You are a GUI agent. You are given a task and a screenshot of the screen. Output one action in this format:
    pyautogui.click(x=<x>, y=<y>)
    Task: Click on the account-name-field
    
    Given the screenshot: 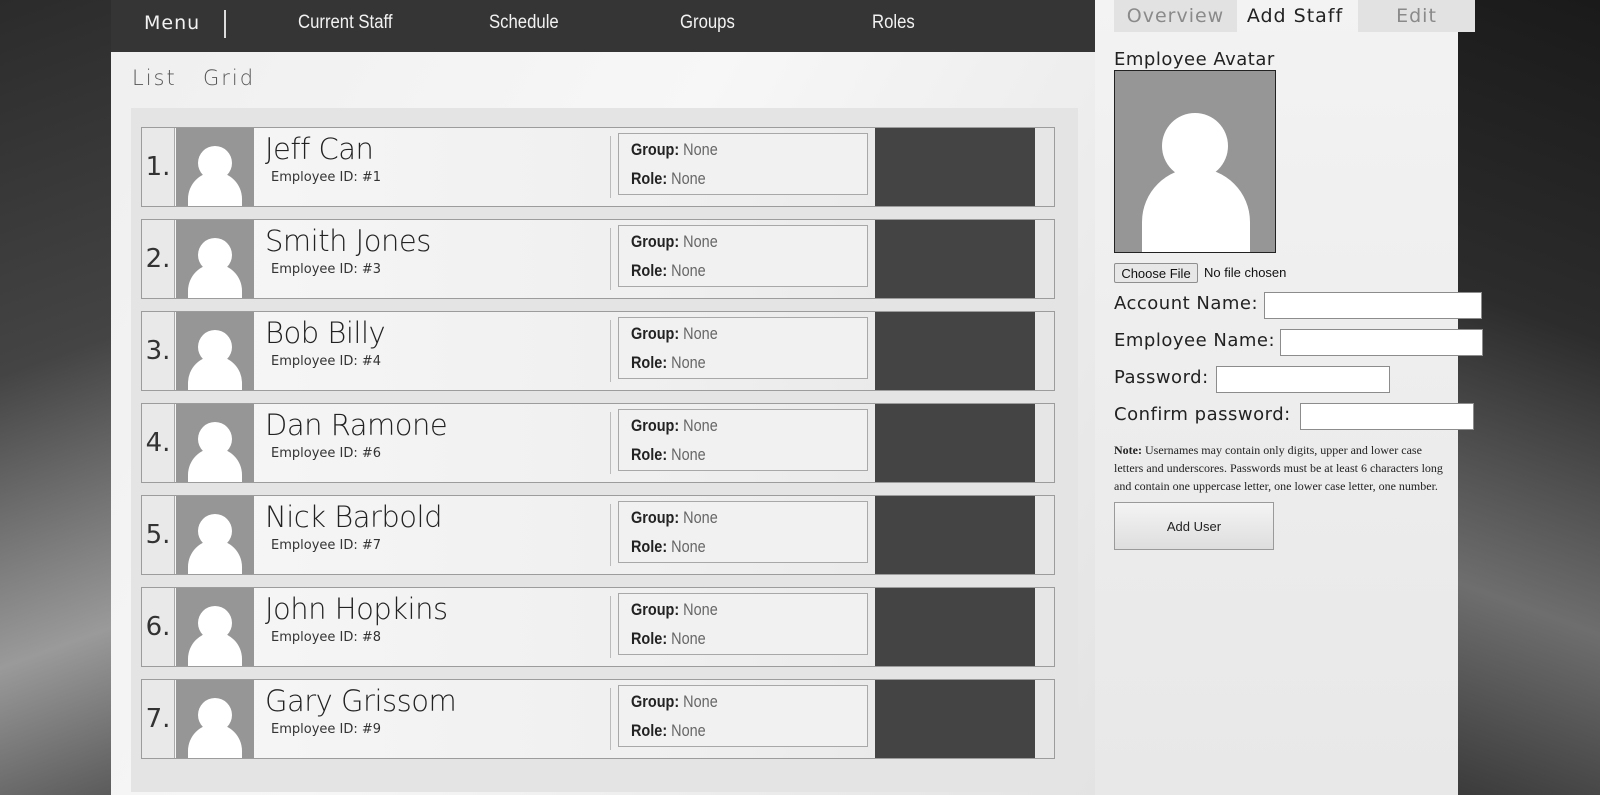 What is the action you would take?
    pyautogui.click(x=1373, y=305)
    